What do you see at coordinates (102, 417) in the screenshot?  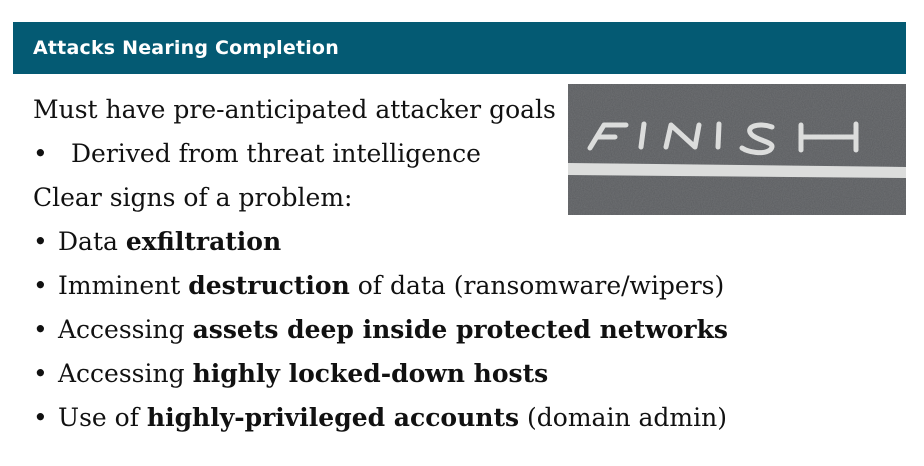 I see `line-text: Use of` at bounding box center [102, 417].